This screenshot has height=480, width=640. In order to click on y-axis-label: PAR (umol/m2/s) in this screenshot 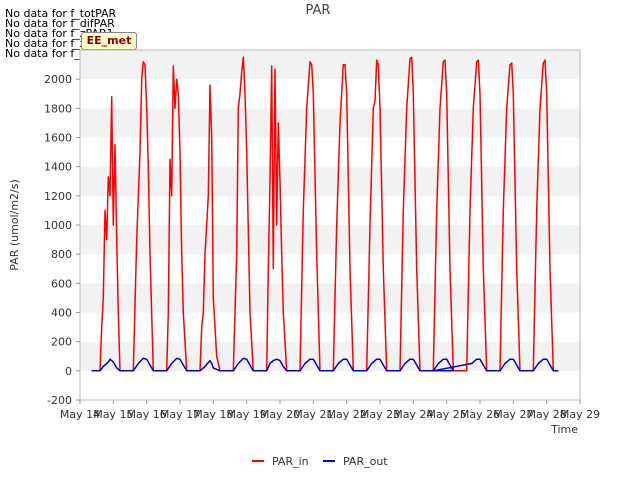, I will do `click(14, 225)`.